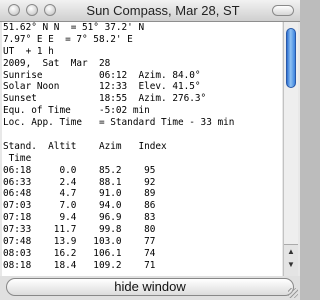 Image resolution: width=320 pixels, height=300 pixels. I want to click on report-line: 08:03 16.2 106.1 74, so click(79, 253).